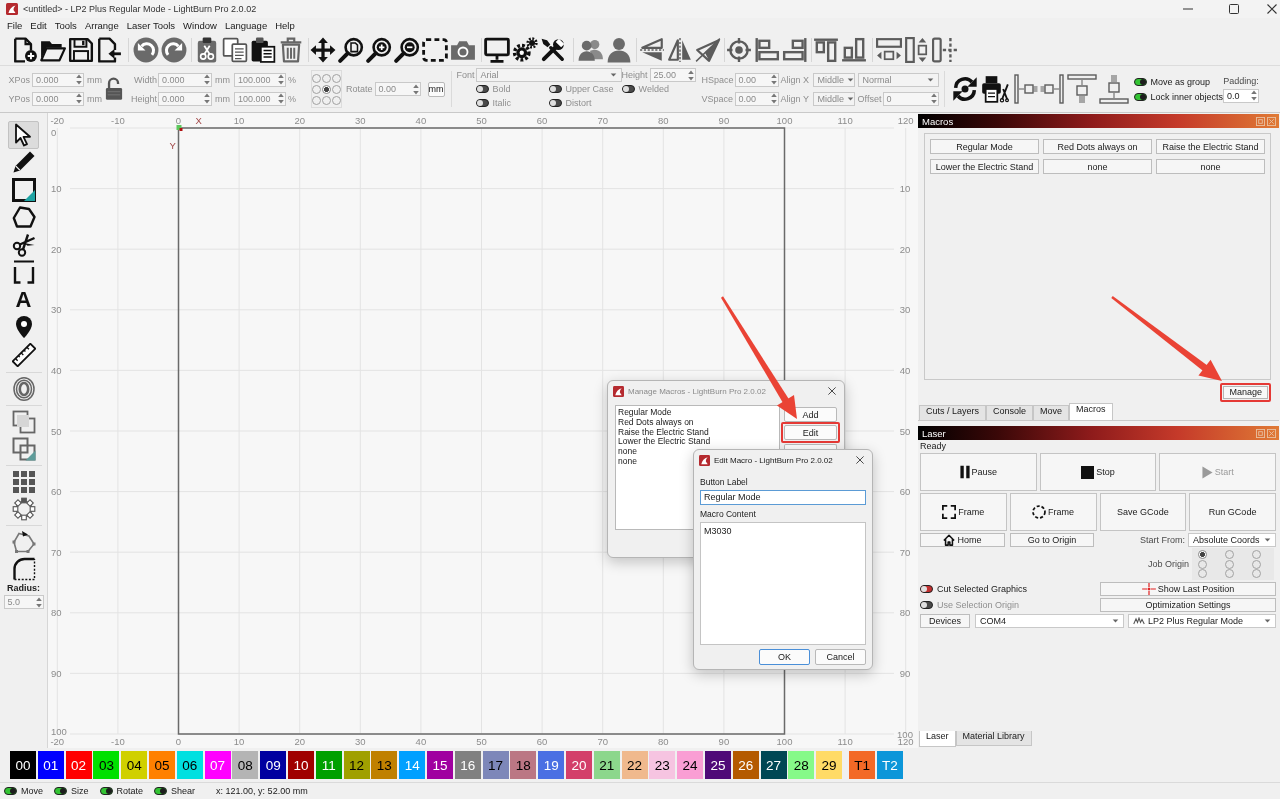 The height and width of the screenshot is (799, 1280). I want to click on layer-color-swatch: 09, so click(273, 765).